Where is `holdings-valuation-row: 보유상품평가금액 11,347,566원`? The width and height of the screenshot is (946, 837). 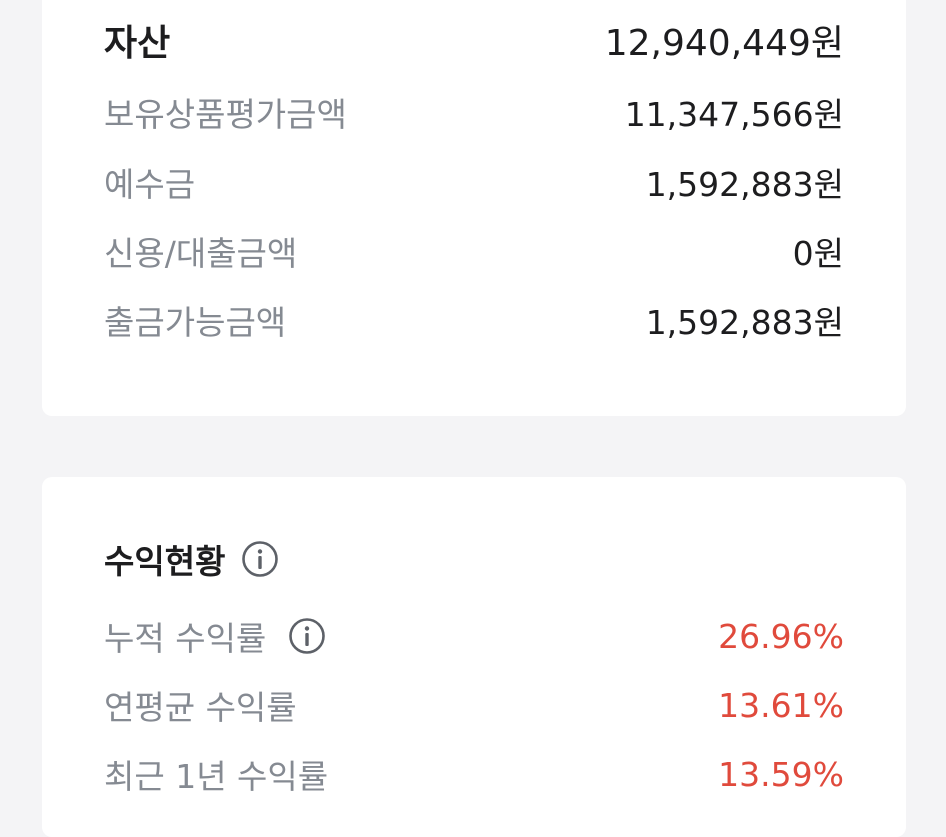
holdings-valuation-row: 보유상품평가금액 11,347,566원 is located at coordinates (474, 112).